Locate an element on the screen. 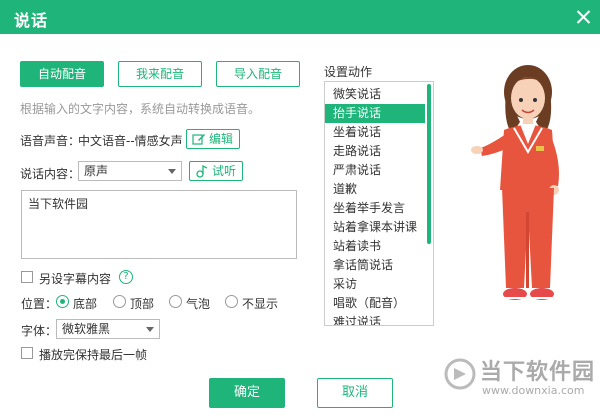 Image resolution: width=600 pixels, height=419 pixels. keep-last-frame-checkbox is located at coordinates (27, 353).